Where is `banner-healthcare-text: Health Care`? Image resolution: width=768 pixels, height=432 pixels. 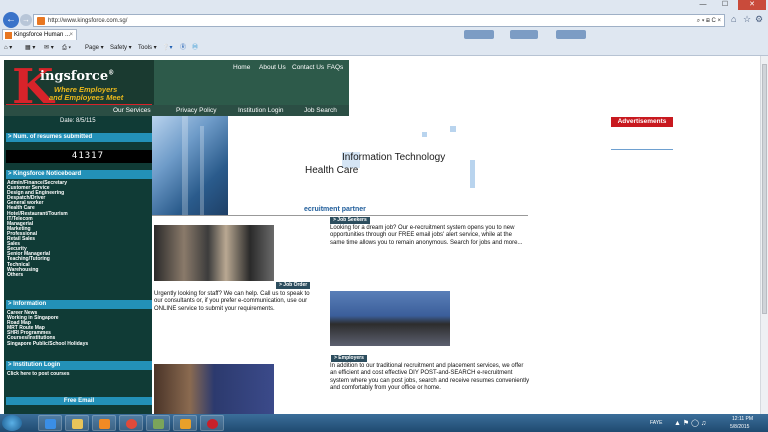 banner-healthcare-text: Health Care is located at coordinates (332, 170).